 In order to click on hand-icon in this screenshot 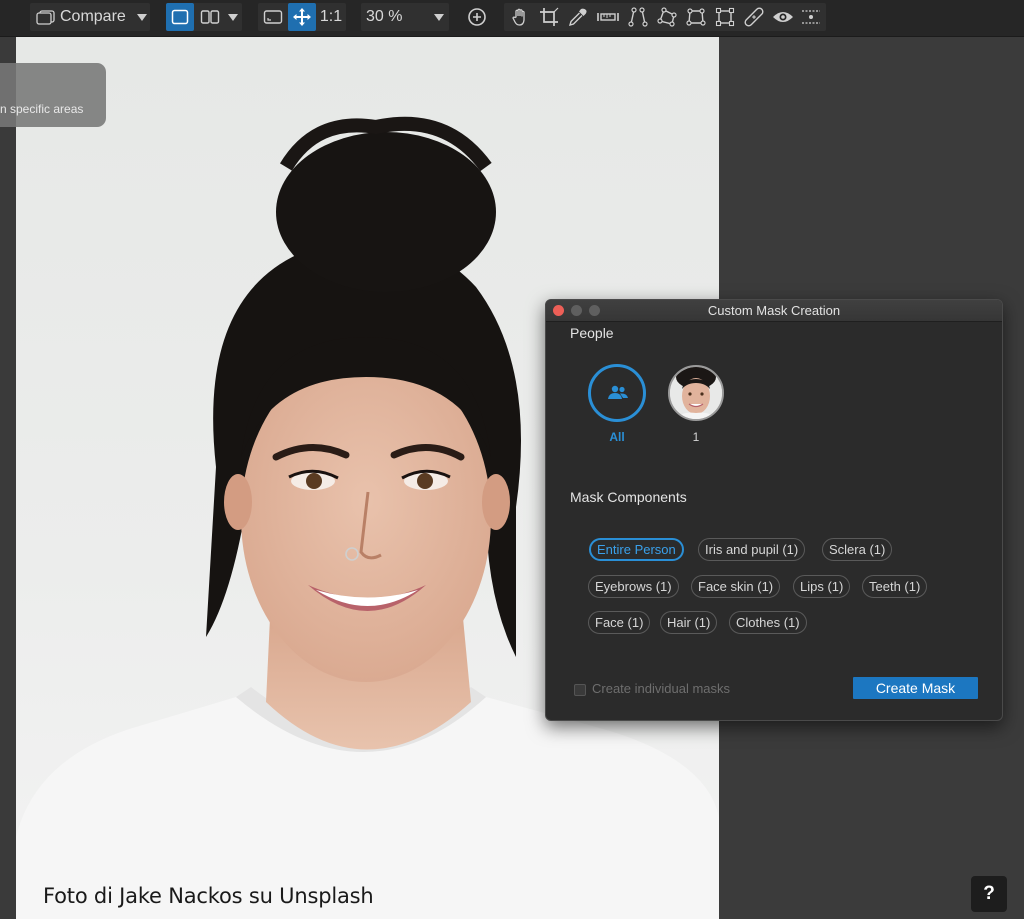, I will do `click(520, 17)`.